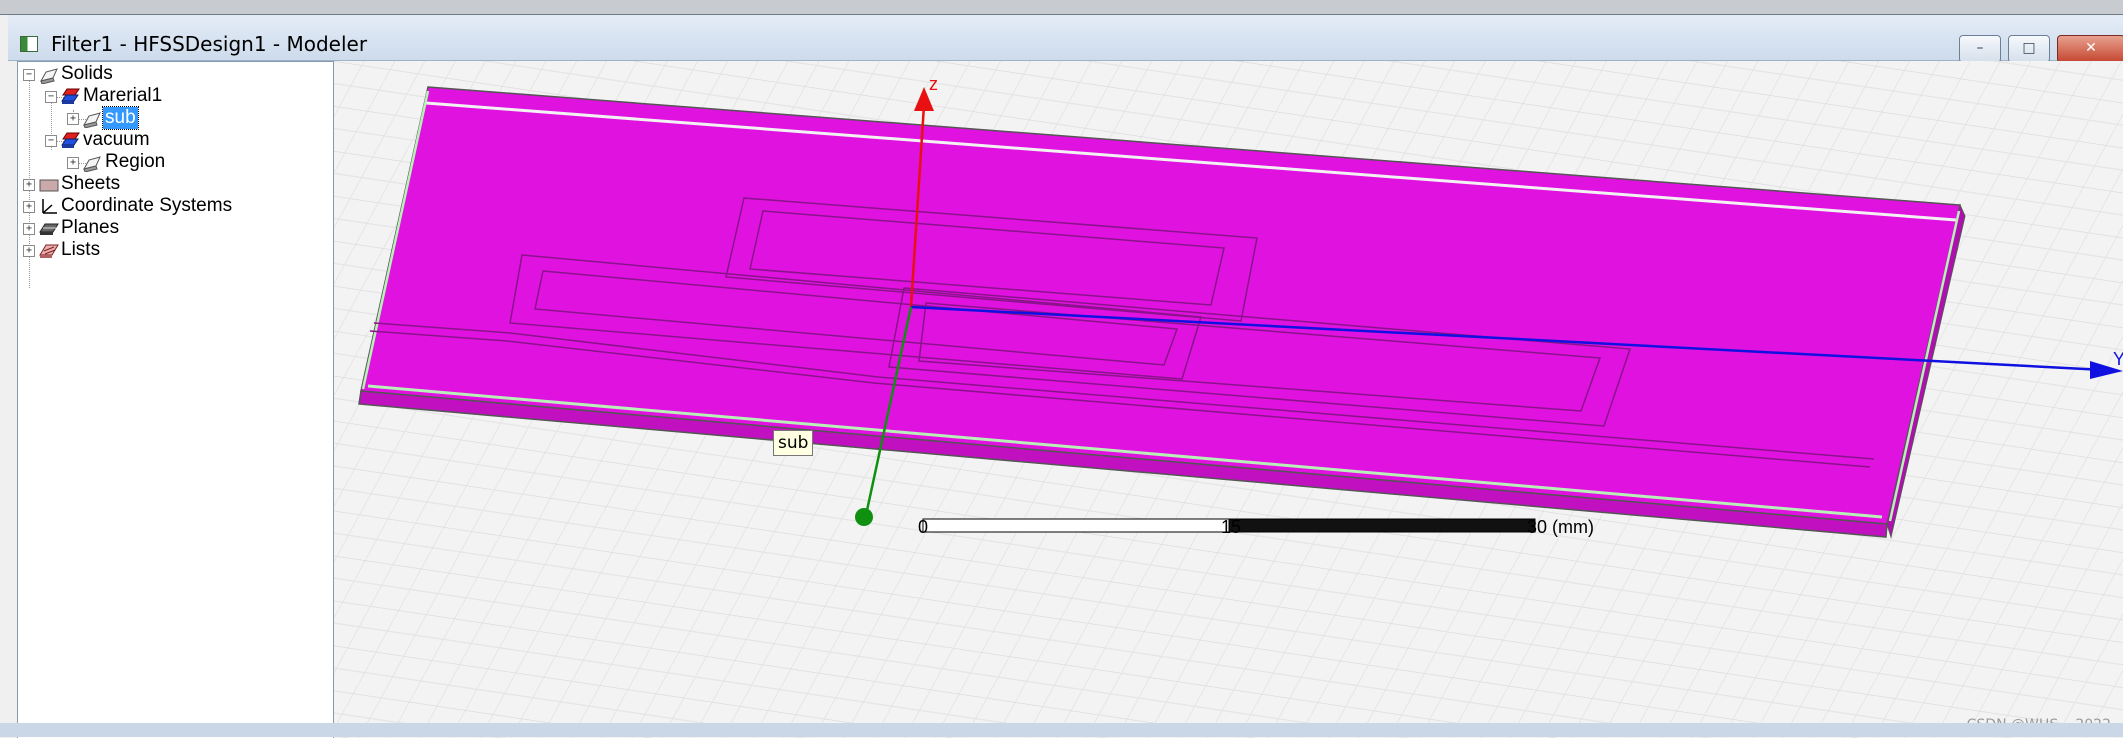  What do you see at coordinates (933, 84) in the screenshot?
I see `z-axis-label: z` at bounding box center [933, 84].